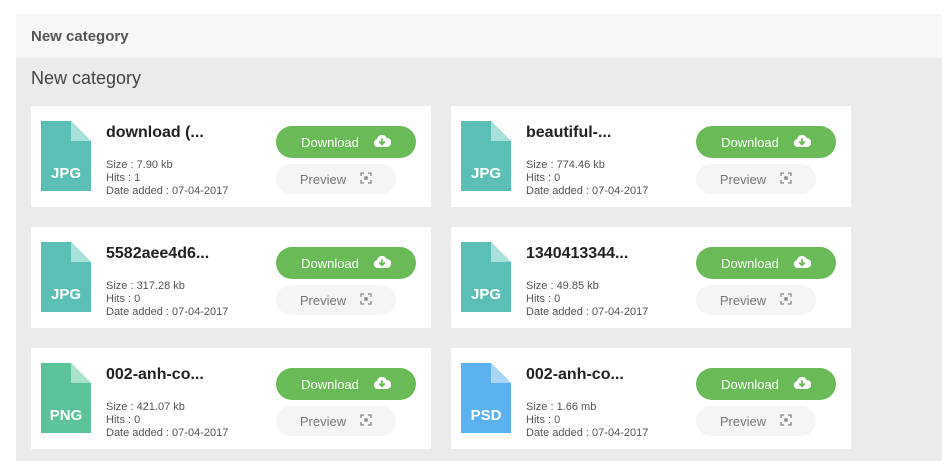  Describe the element at coordinates (565, 165) in the screenshot. I see `file-size: Size : 774.46 kb` at that location.